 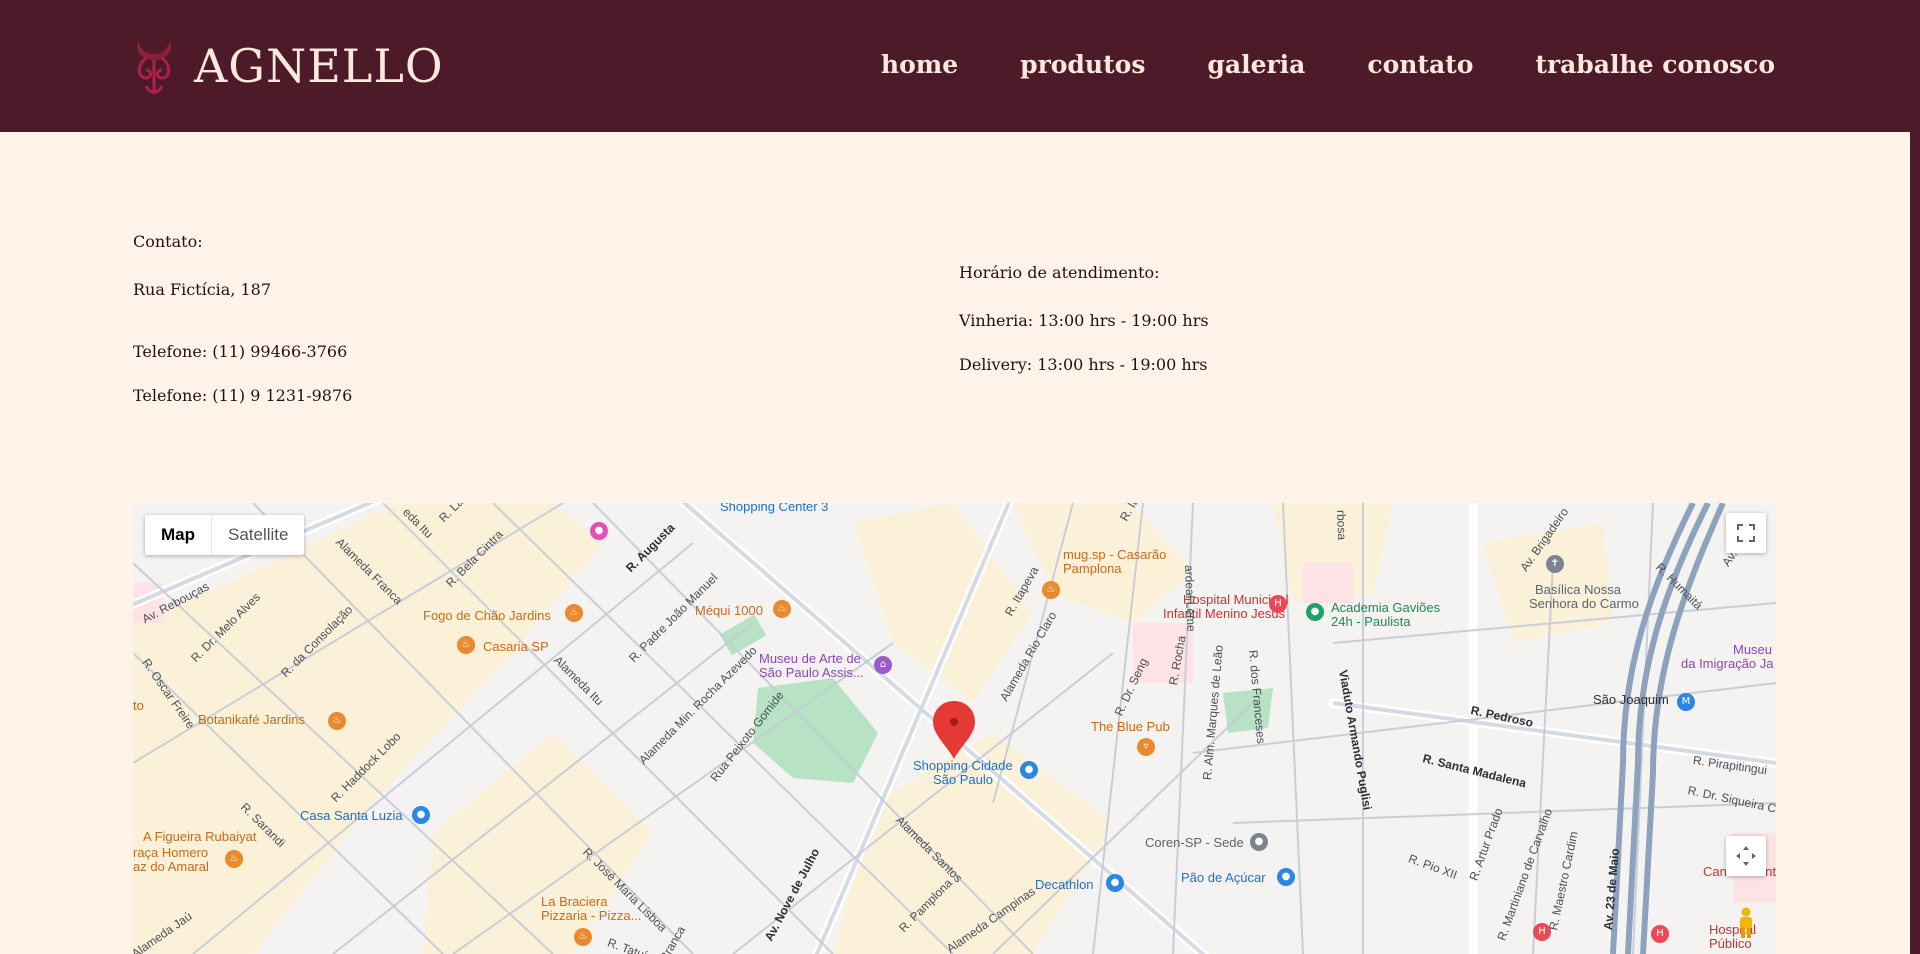 I want to click on place-label: Coren-SP - Sede, so click(x=1194, y=842).